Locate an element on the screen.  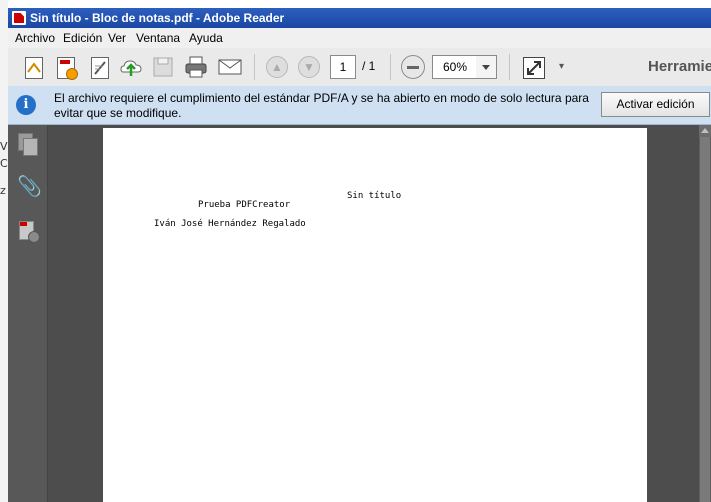
save-icon is located at coordinates (163, 67).